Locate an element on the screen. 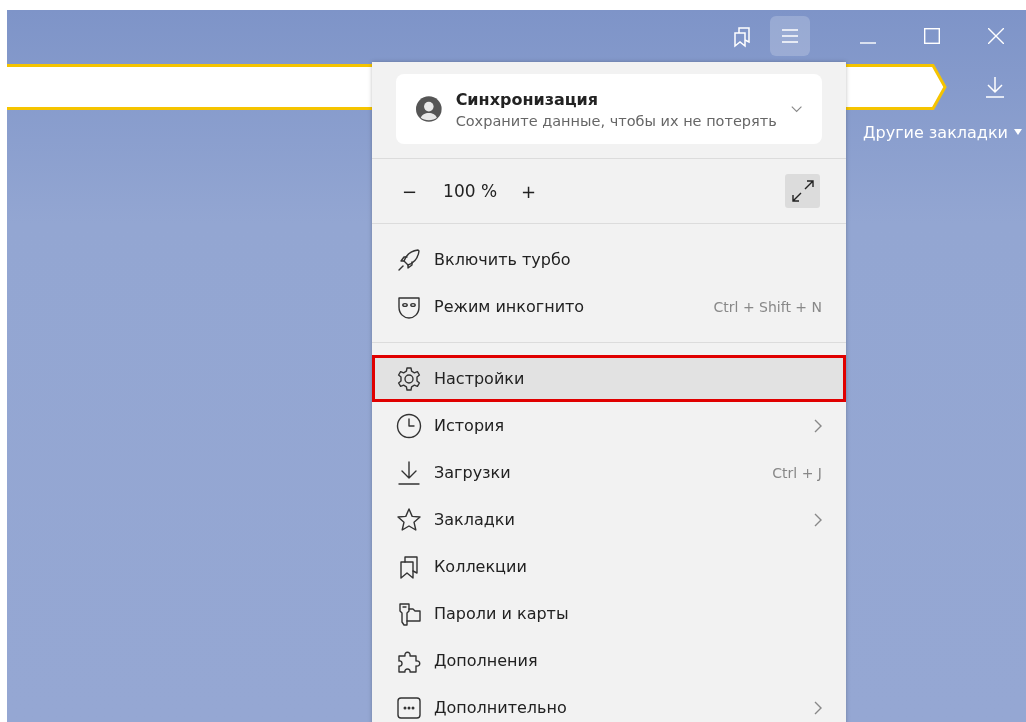 The image size is (1026, 722). minimize-icon is located at coordinates (868, 43).